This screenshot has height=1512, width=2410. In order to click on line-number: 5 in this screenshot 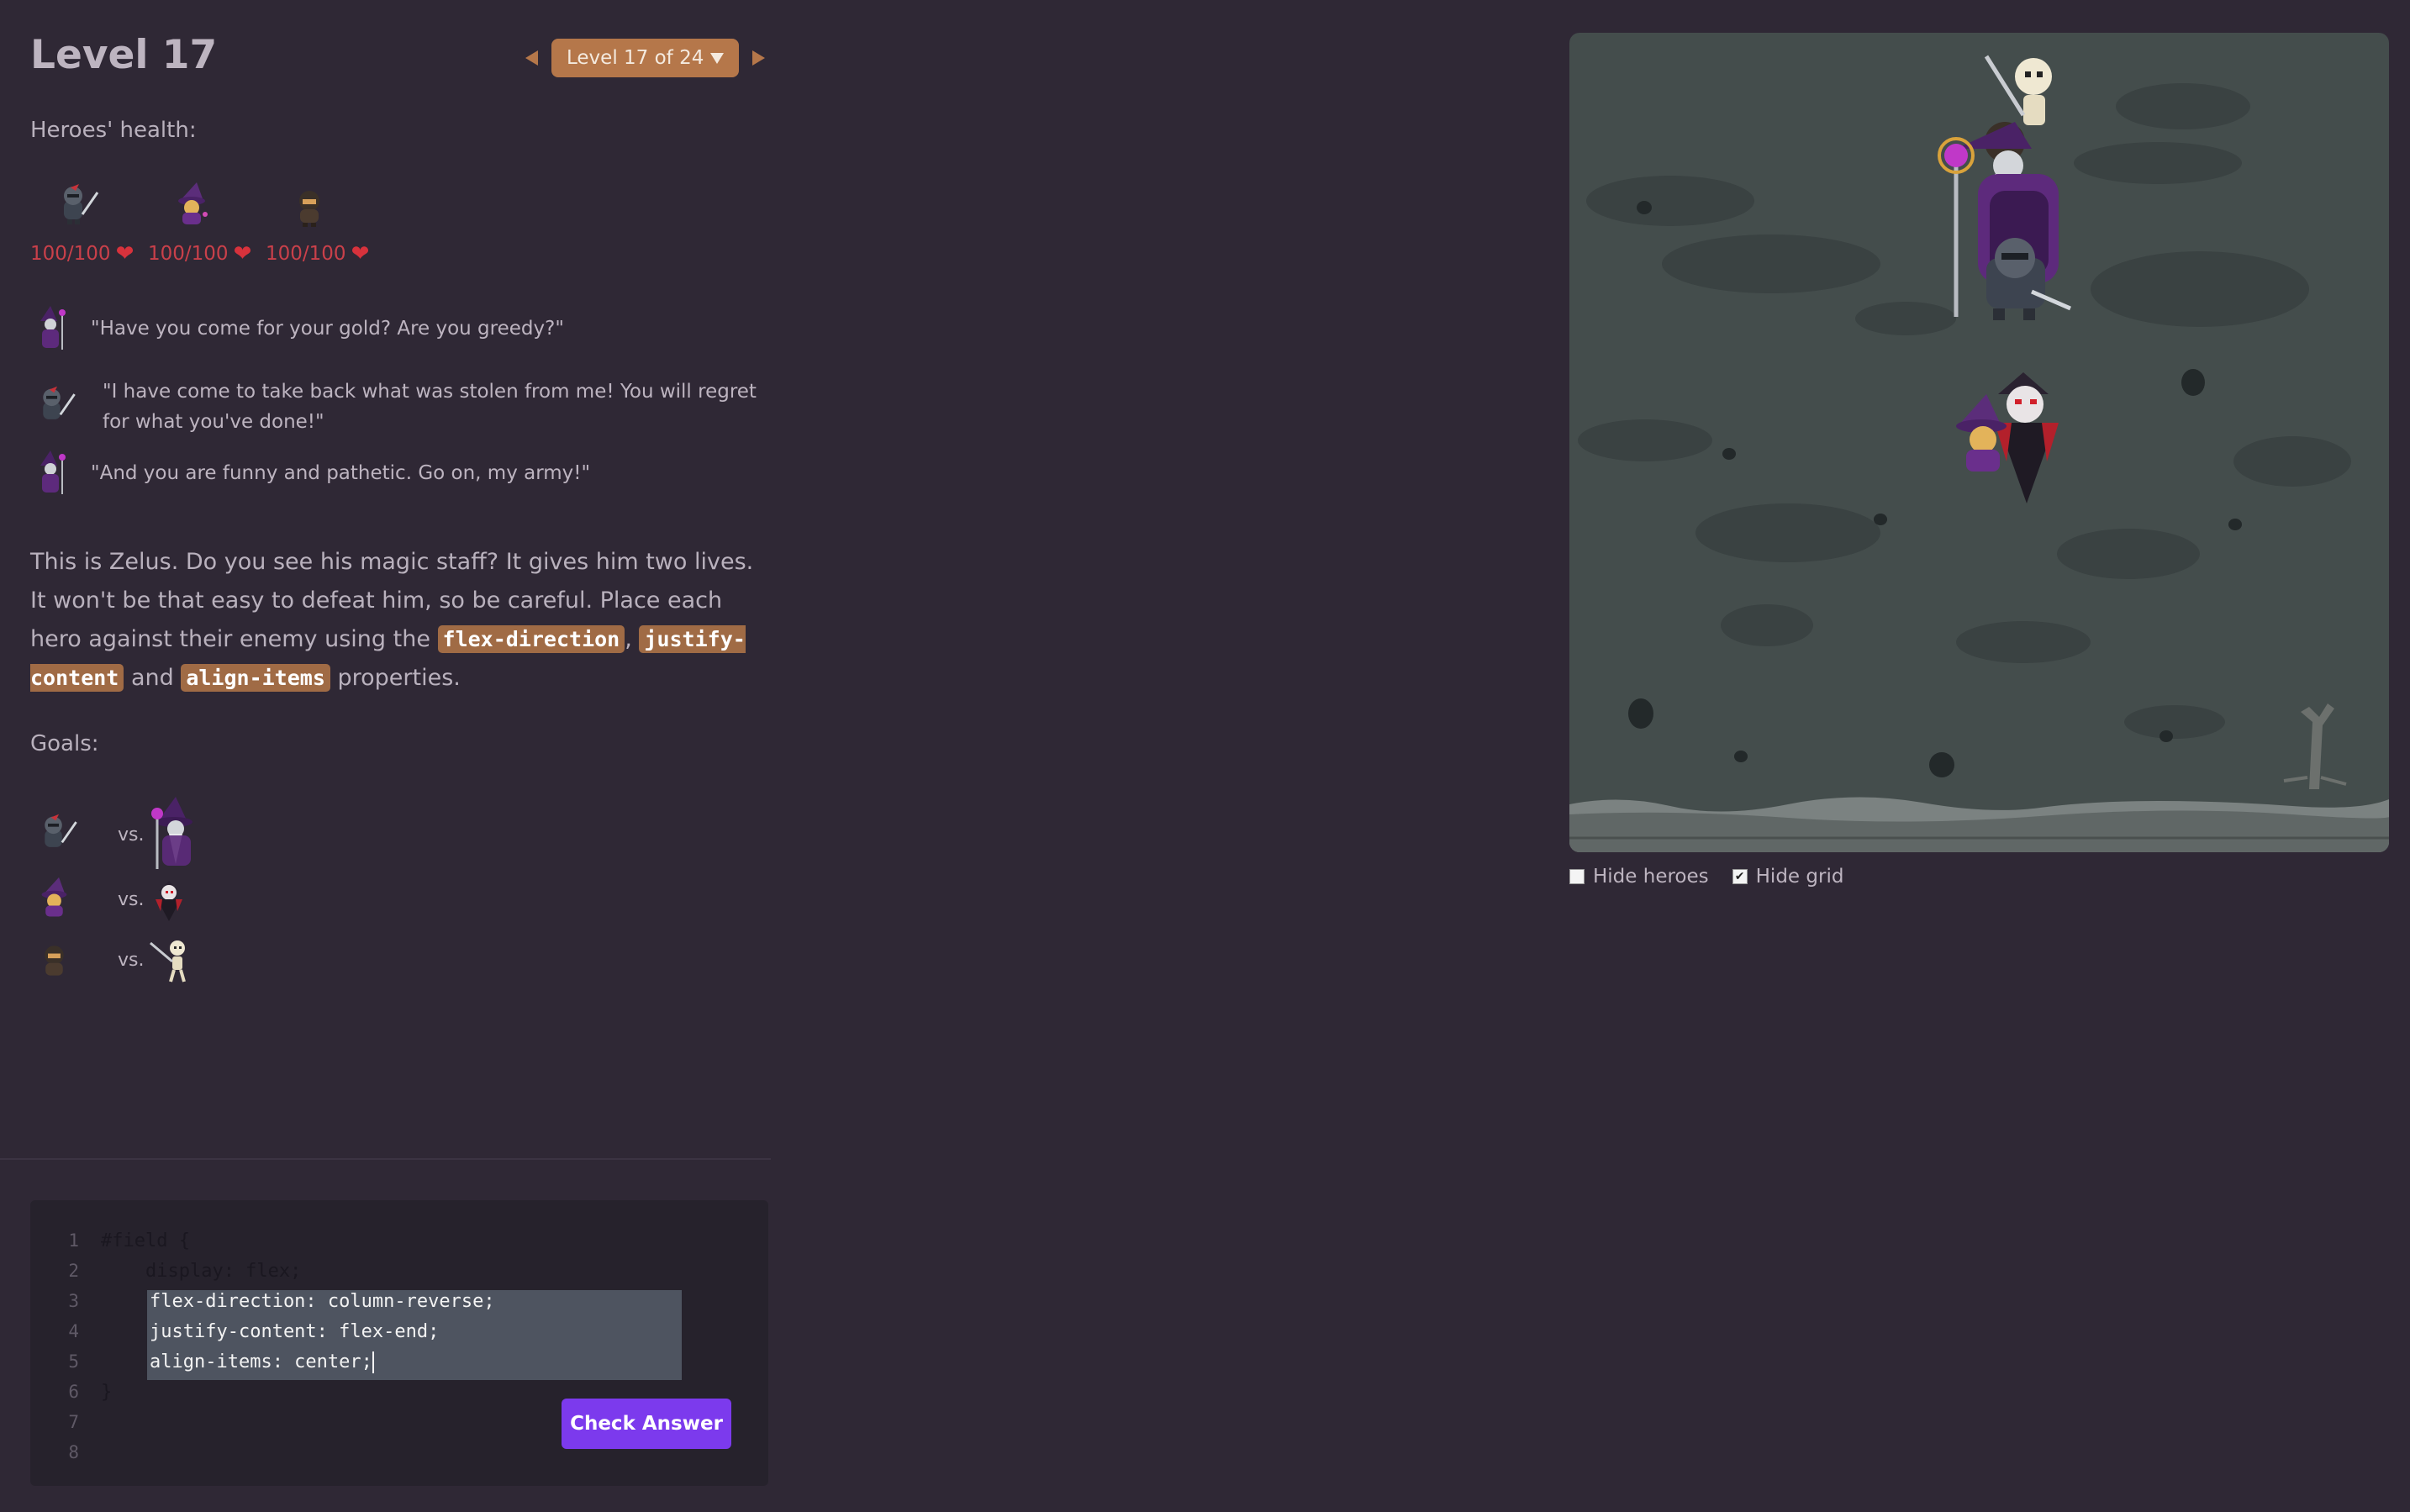, I will do `click(73, 1361)`.